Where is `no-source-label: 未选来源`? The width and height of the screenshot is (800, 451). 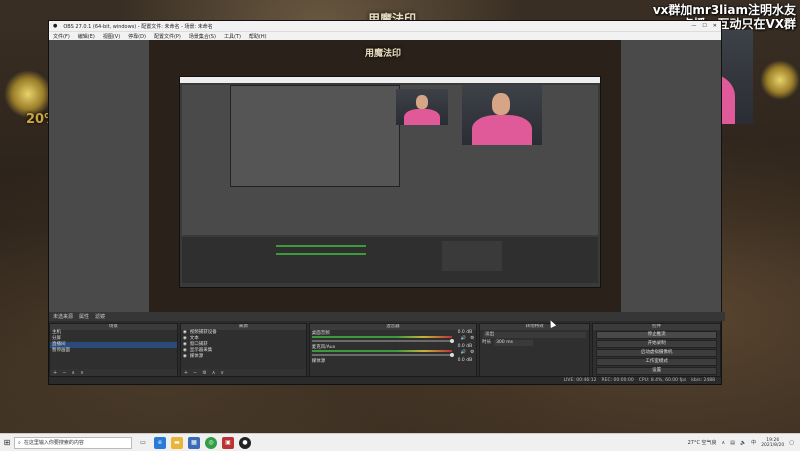
no-source-label: 未选来源 is located at coordinates (63, 317).